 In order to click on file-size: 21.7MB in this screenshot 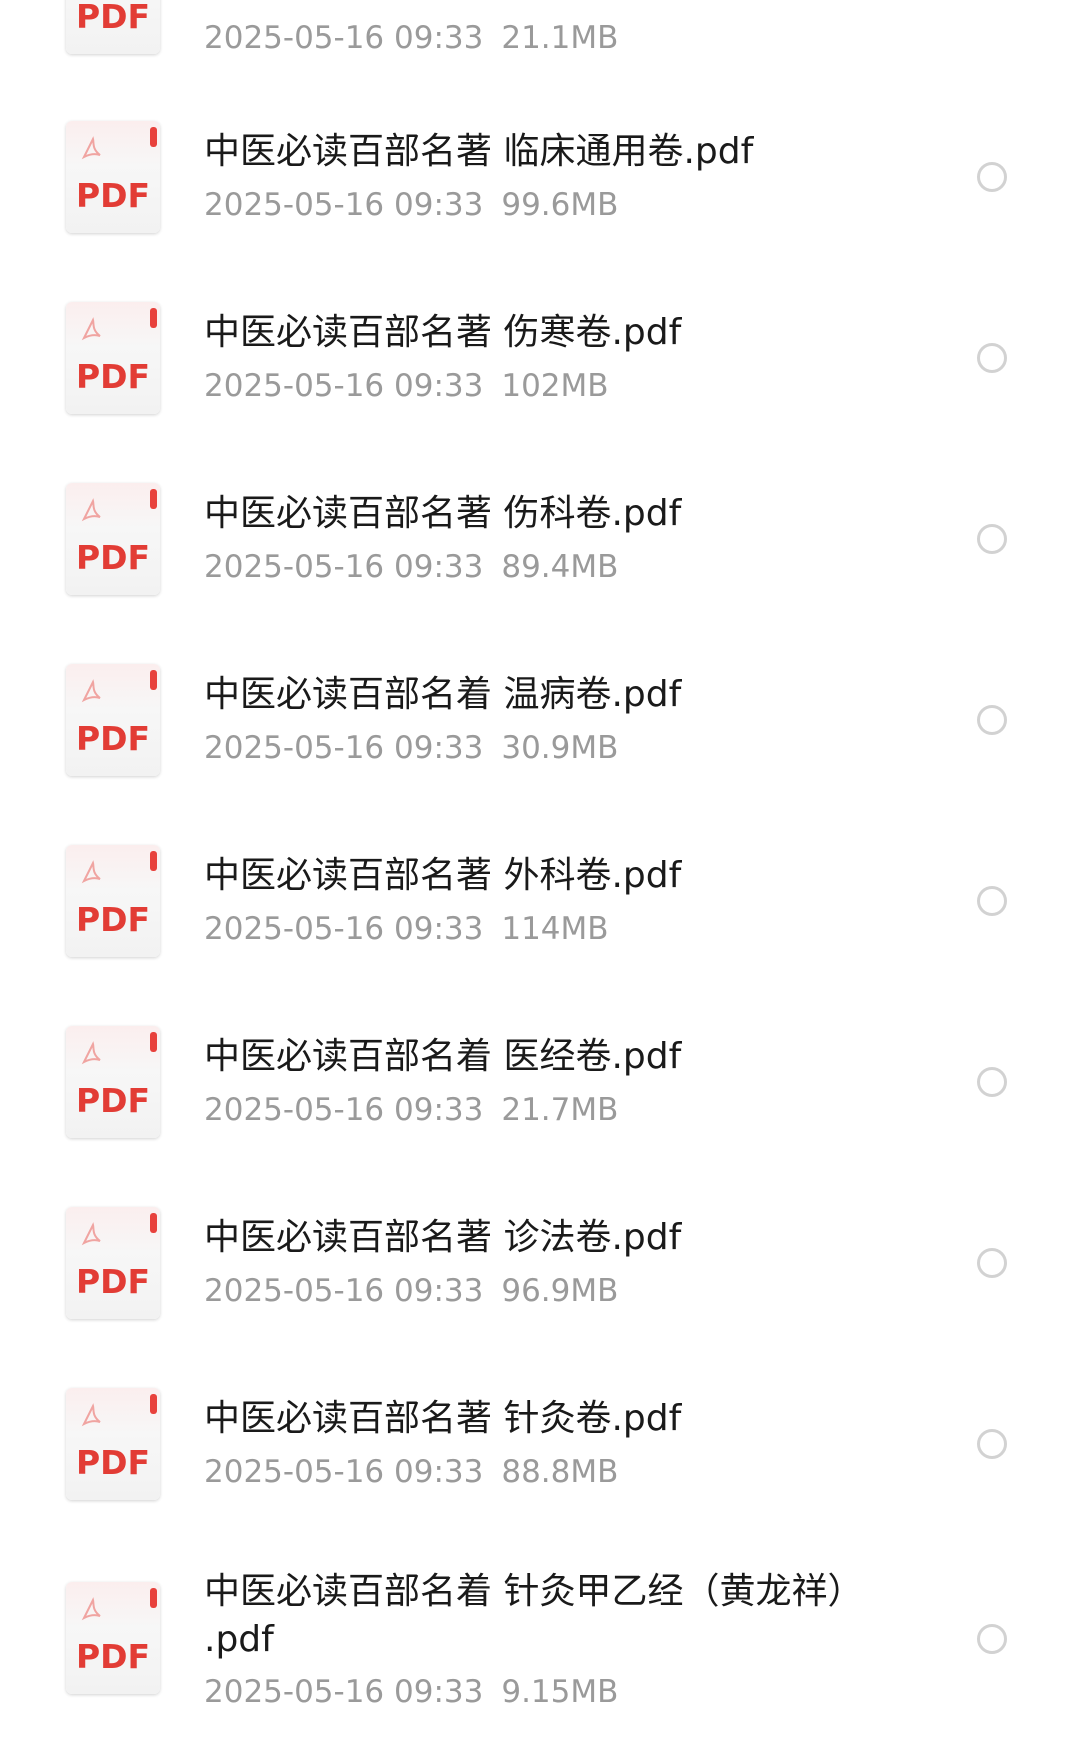, I will do `click(560, 1110)`.